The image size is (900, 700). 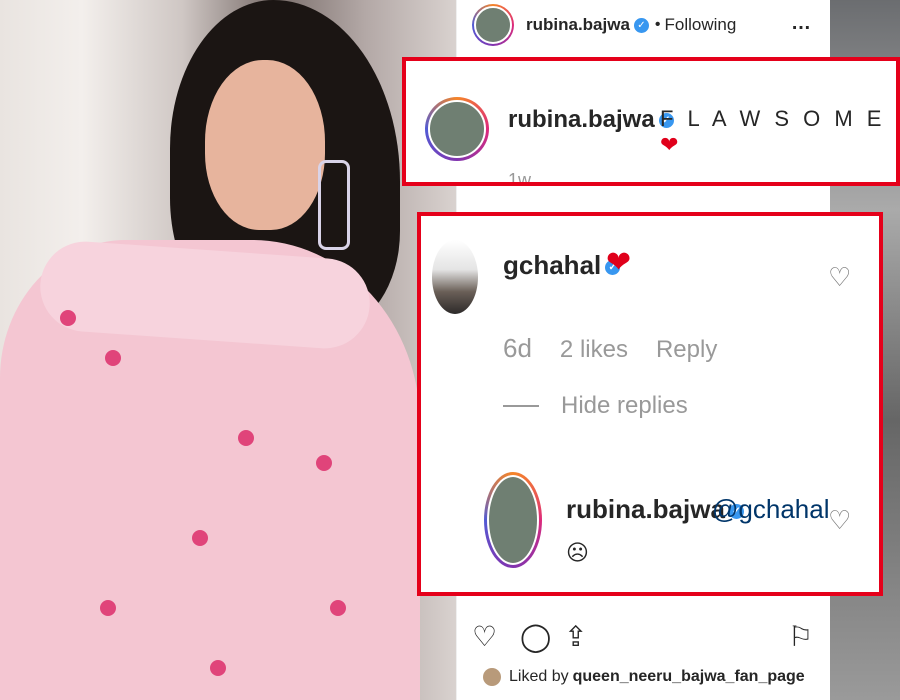 What do you see at coordinates (770, 509) in the screenshot?
I see `mention-link: @gchahal` at bounding box center [770, 509].